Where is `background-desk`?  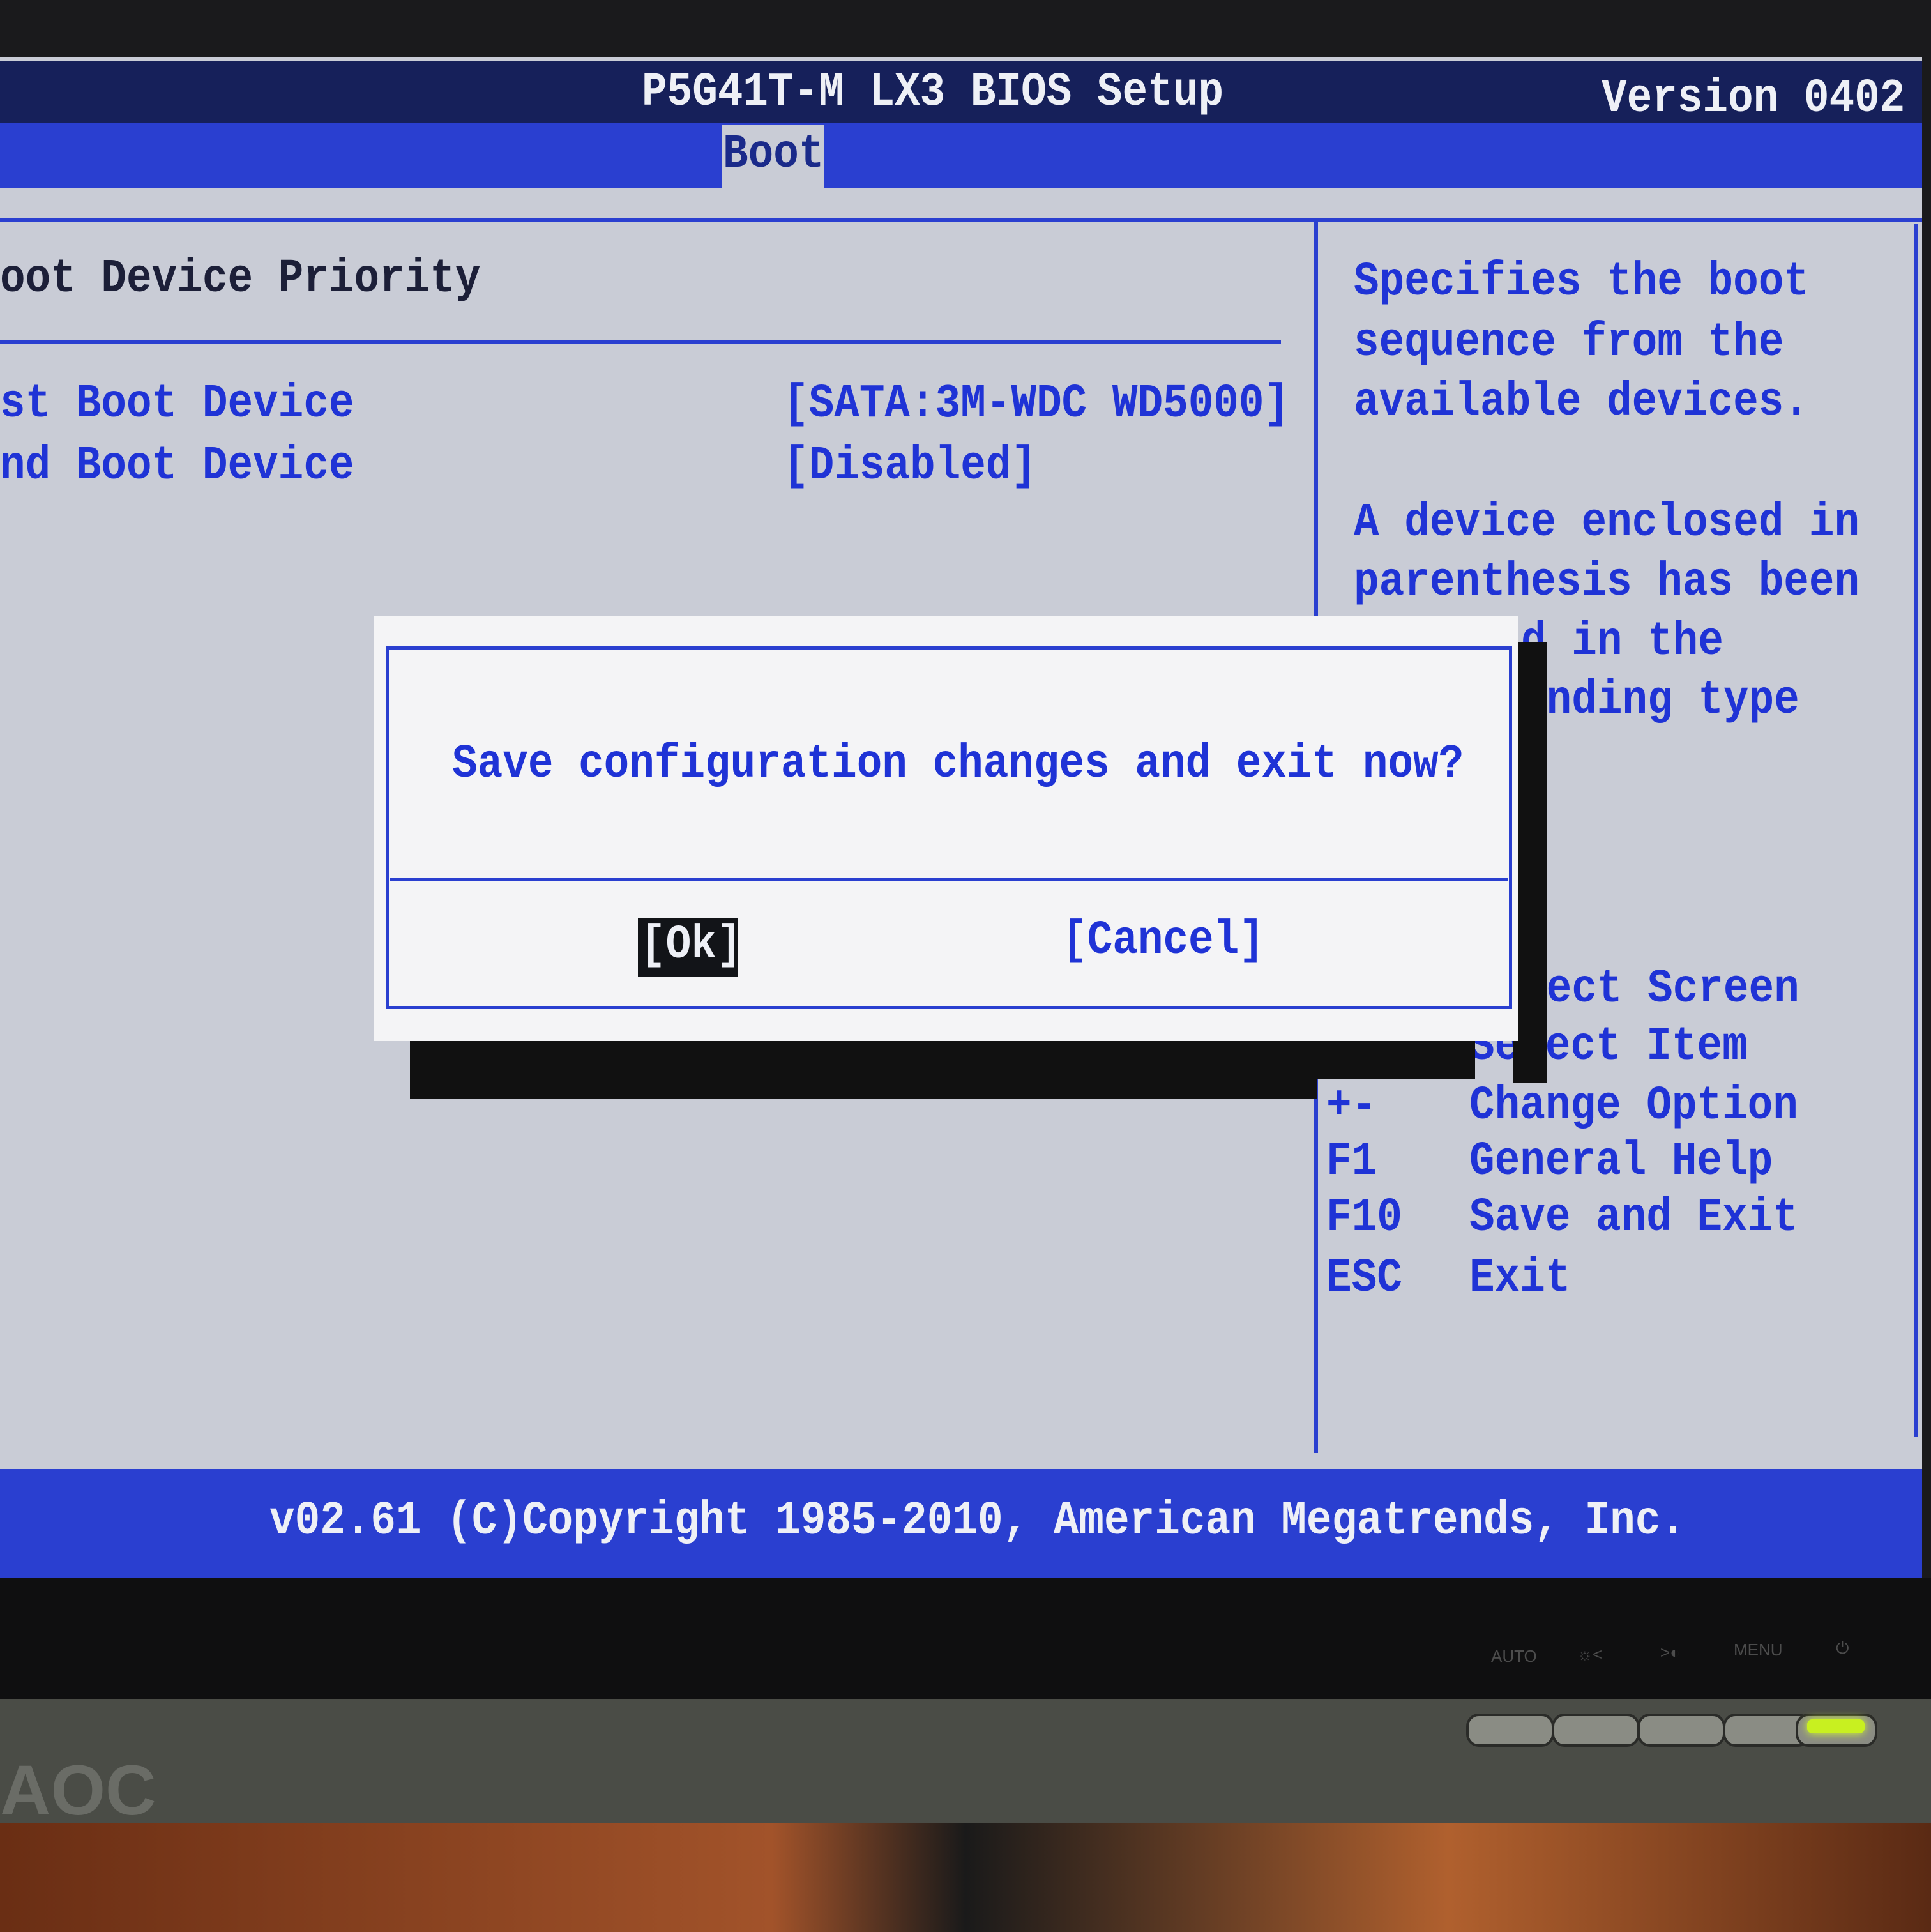
background-desk is located at coordinates (965, 1877).